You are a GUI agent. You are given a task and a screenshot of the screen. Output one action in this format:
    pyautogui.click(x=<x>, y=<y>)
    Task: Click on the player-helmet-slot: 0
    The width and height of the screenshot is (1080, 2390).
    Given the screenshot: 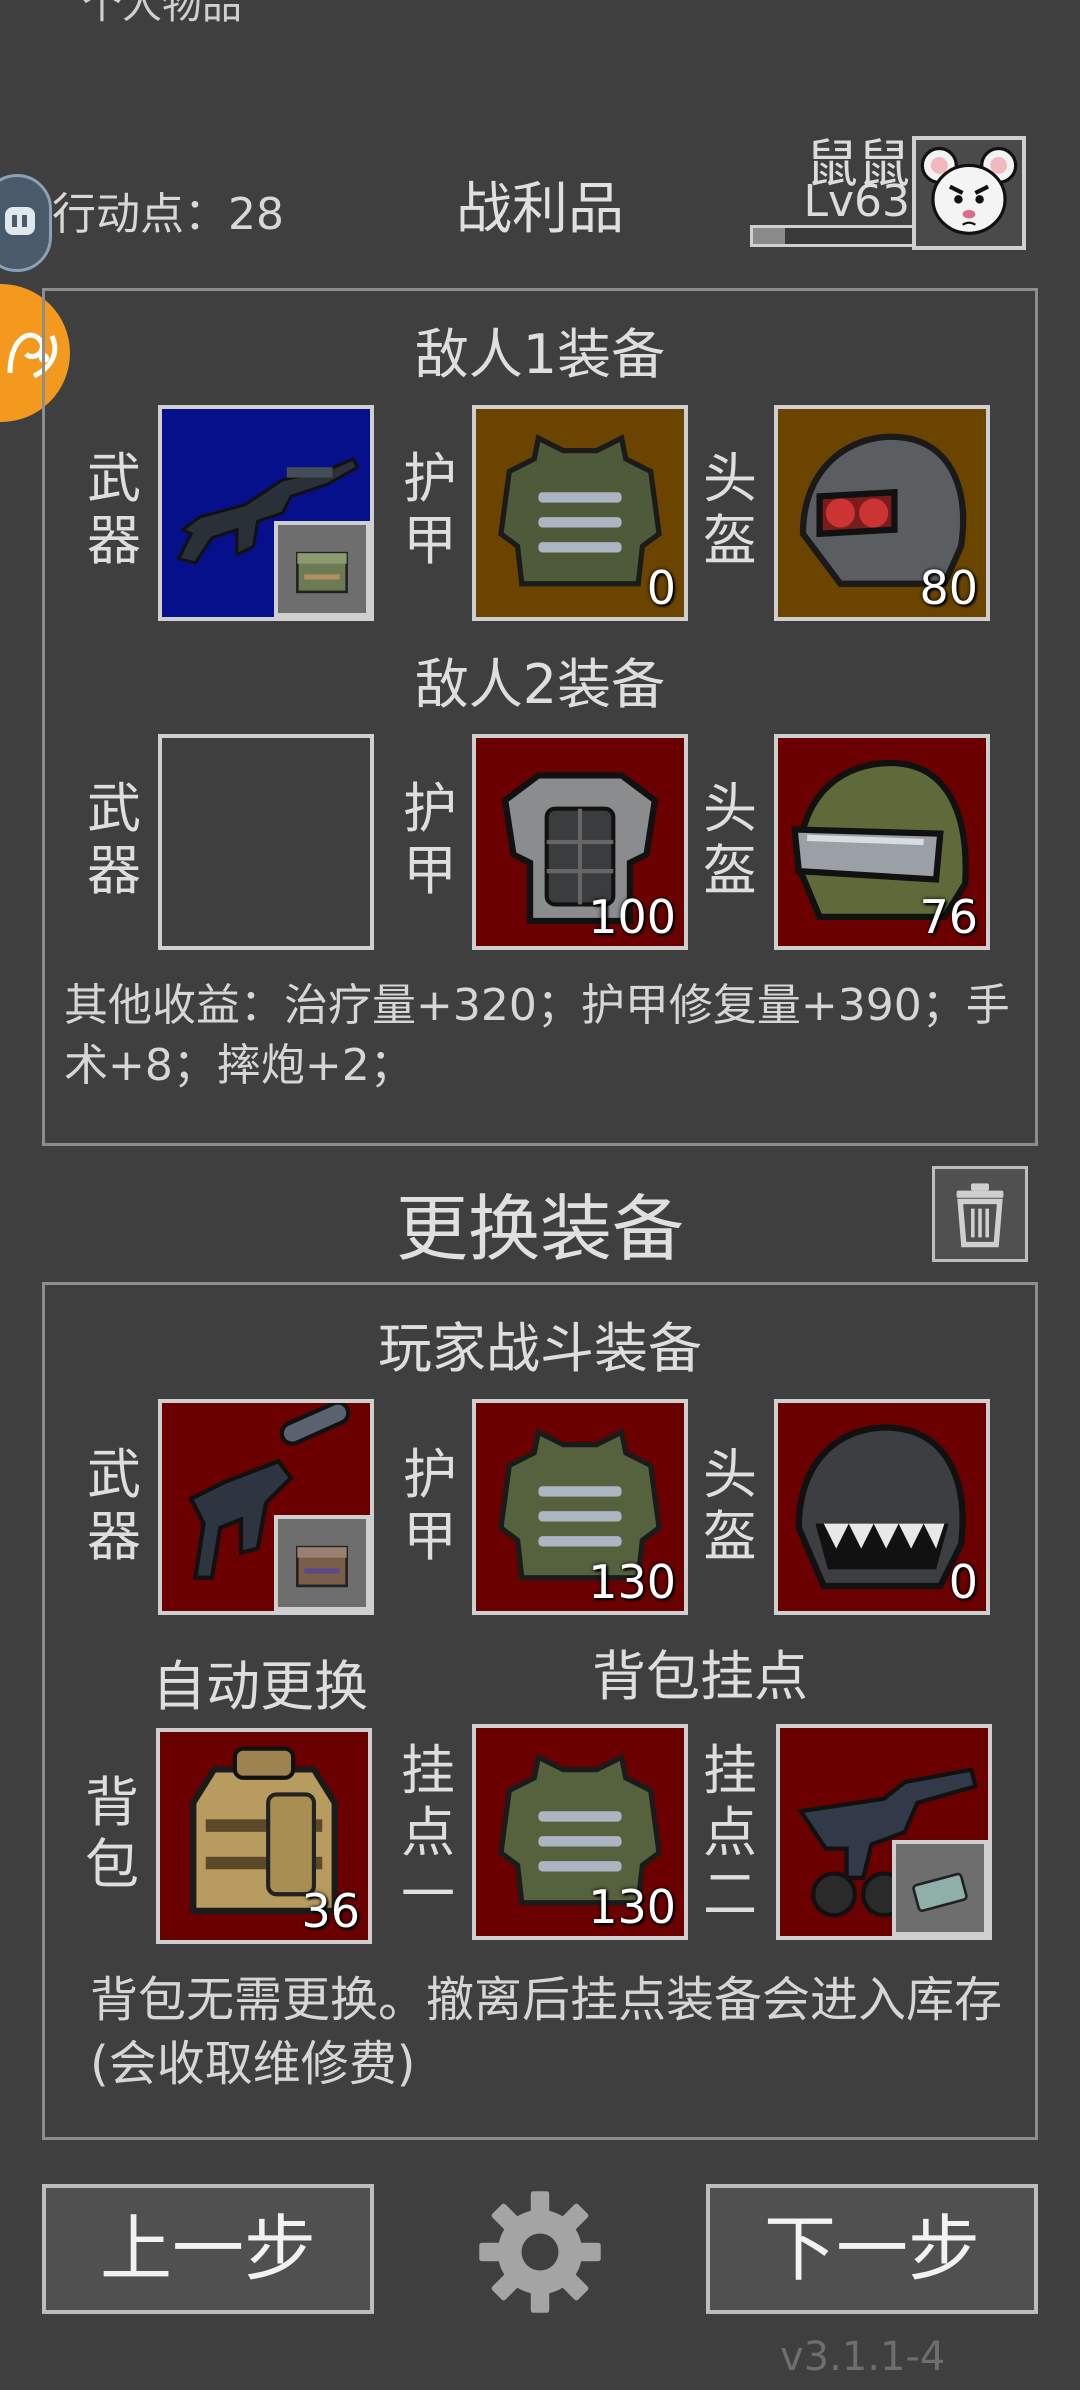 What is the action you would take?
    pyautogui.click(x=882, y=1507)
    